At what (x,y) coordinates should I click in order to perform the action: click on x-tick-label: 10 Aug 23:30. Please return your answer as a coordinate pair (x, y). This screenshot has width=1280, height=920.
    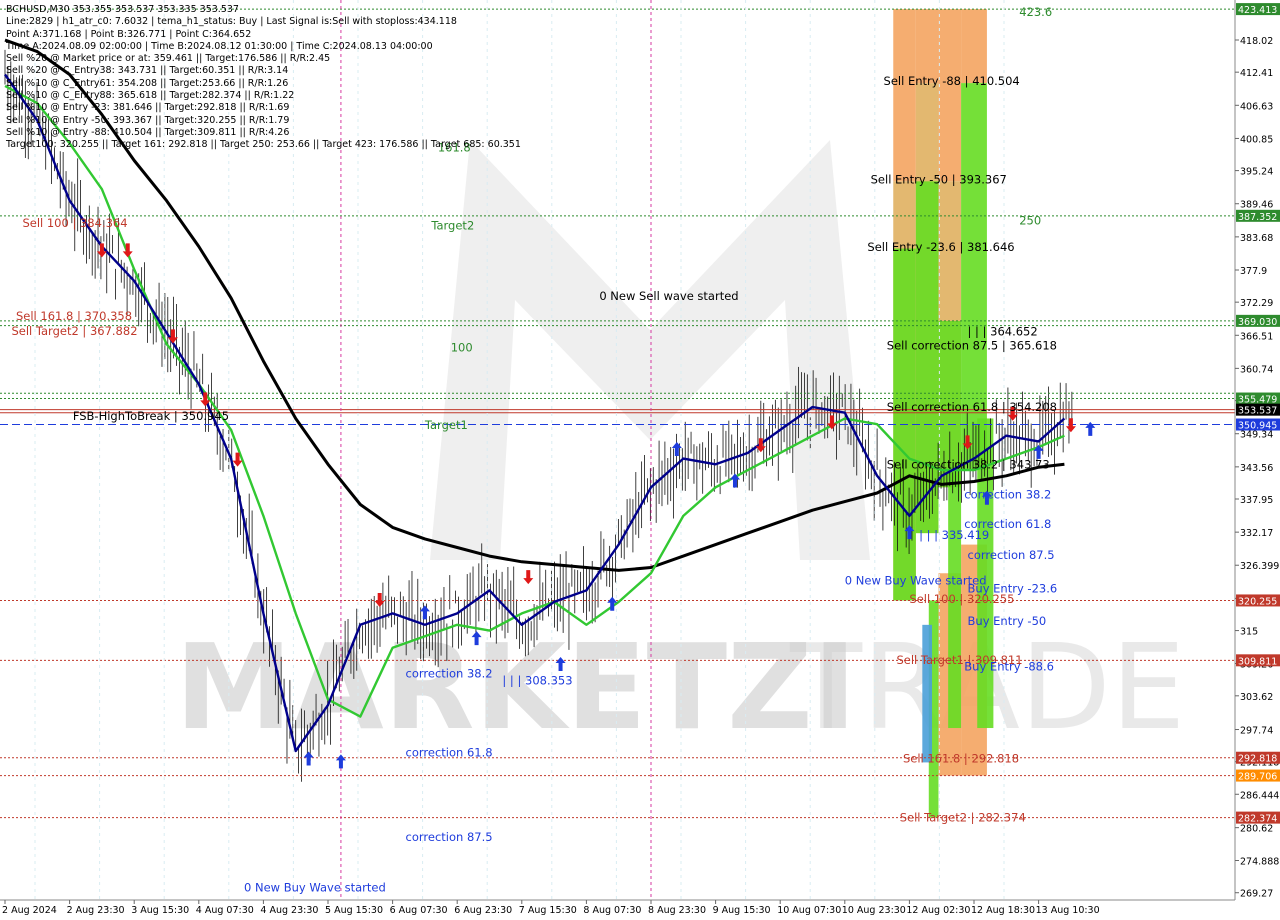
    Looking at the image, I should click on (874, 910).